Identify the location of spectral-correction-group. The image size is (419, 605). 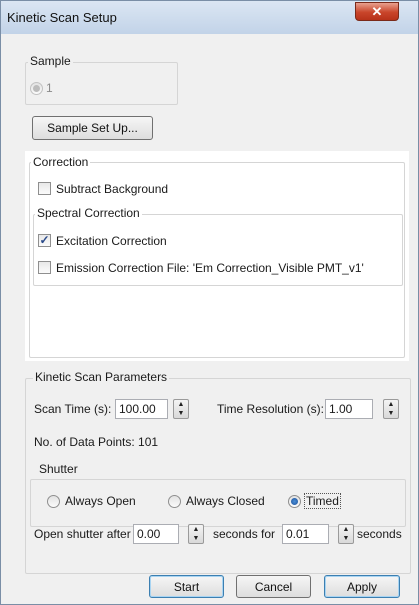
(218, 250).